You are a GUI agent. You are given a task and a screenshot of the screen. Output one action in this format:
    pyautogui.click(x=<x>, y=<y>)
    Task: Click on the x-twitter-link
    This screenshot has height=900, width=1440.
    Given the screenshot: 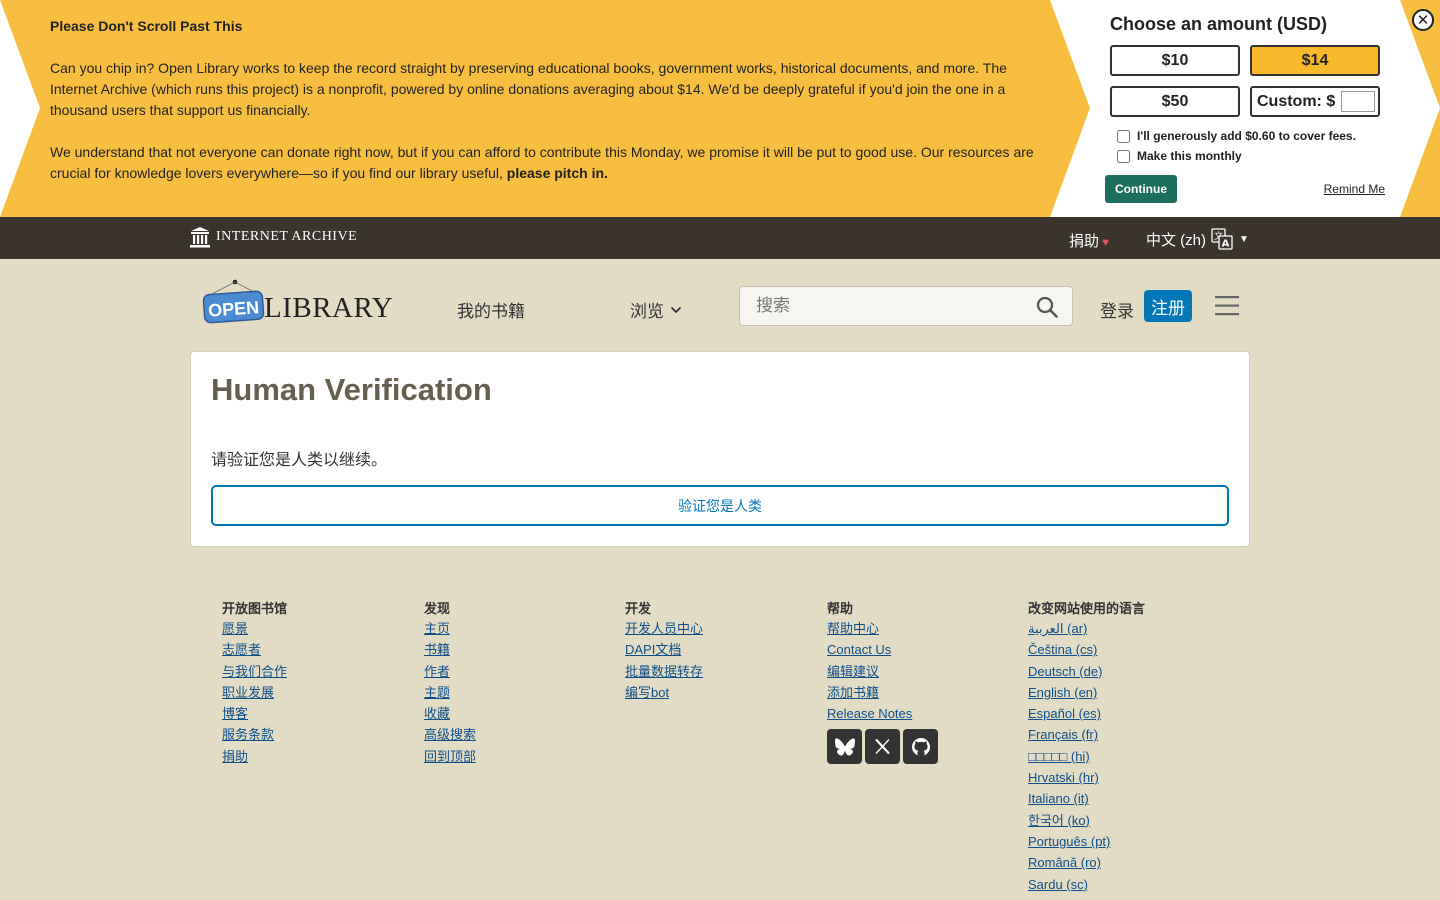 What is the action you would take?
    pyautogui.click(x=882, y=747)
    